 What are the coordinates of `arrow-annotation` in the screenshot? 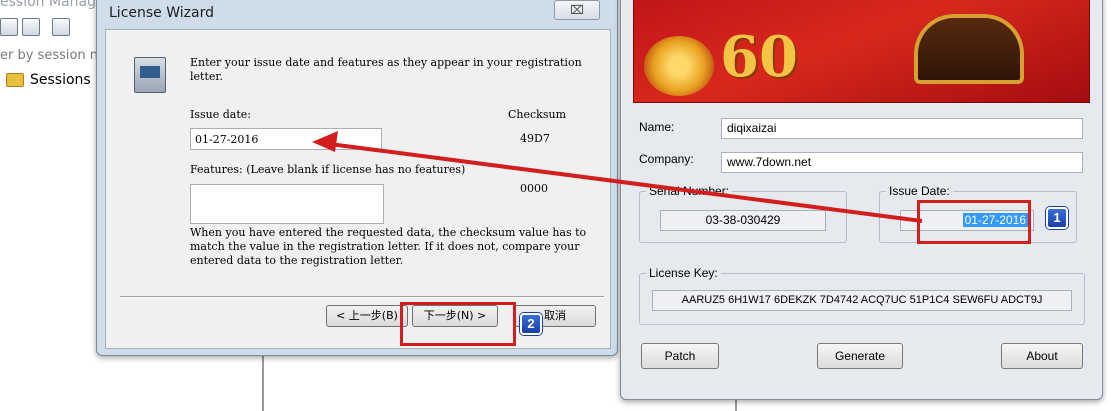 It's located at (617, 177).